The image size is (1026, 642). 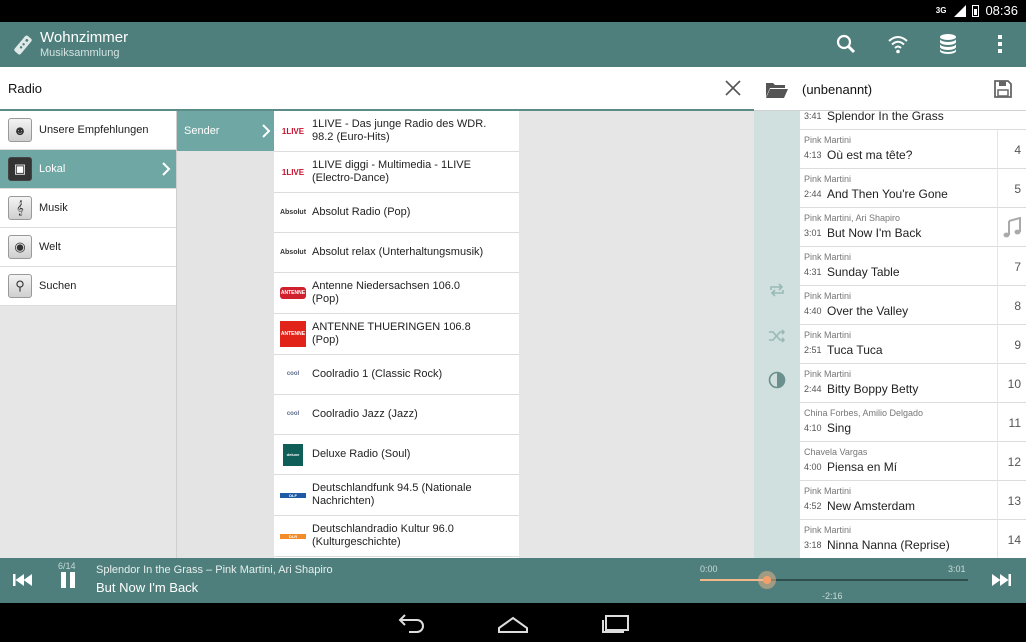 I want to click on station-logo-text: deluxe, so click(x=293, y=454).